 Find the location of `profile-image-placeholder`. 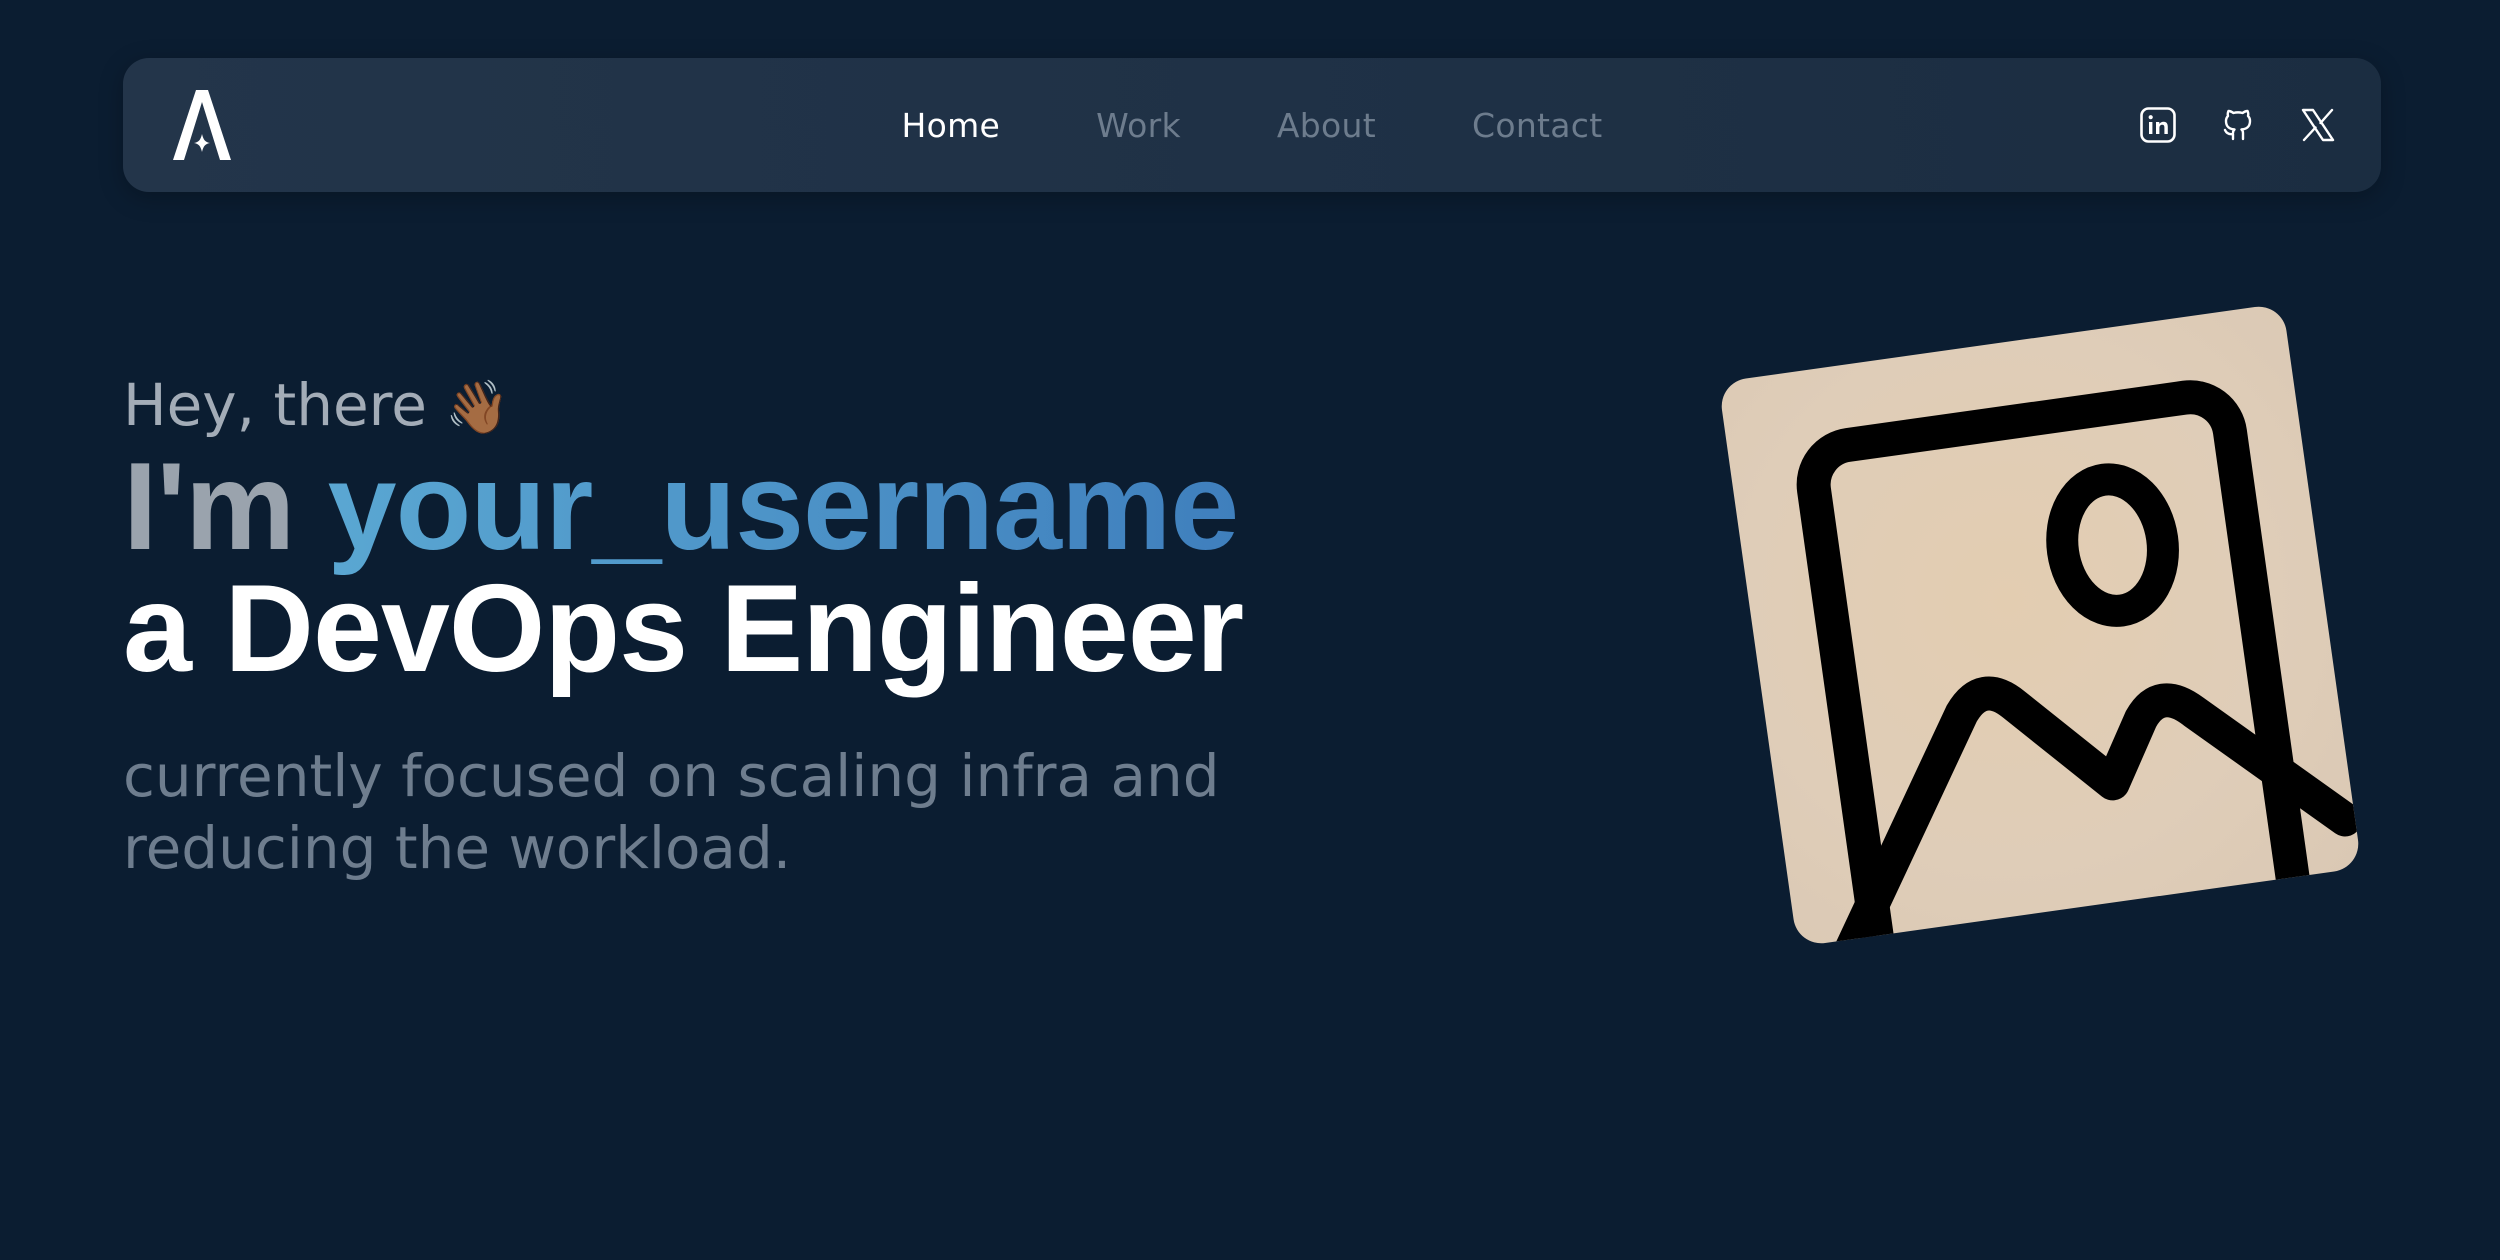

profile-image-placeholder is located at coordinates (2040, 625).